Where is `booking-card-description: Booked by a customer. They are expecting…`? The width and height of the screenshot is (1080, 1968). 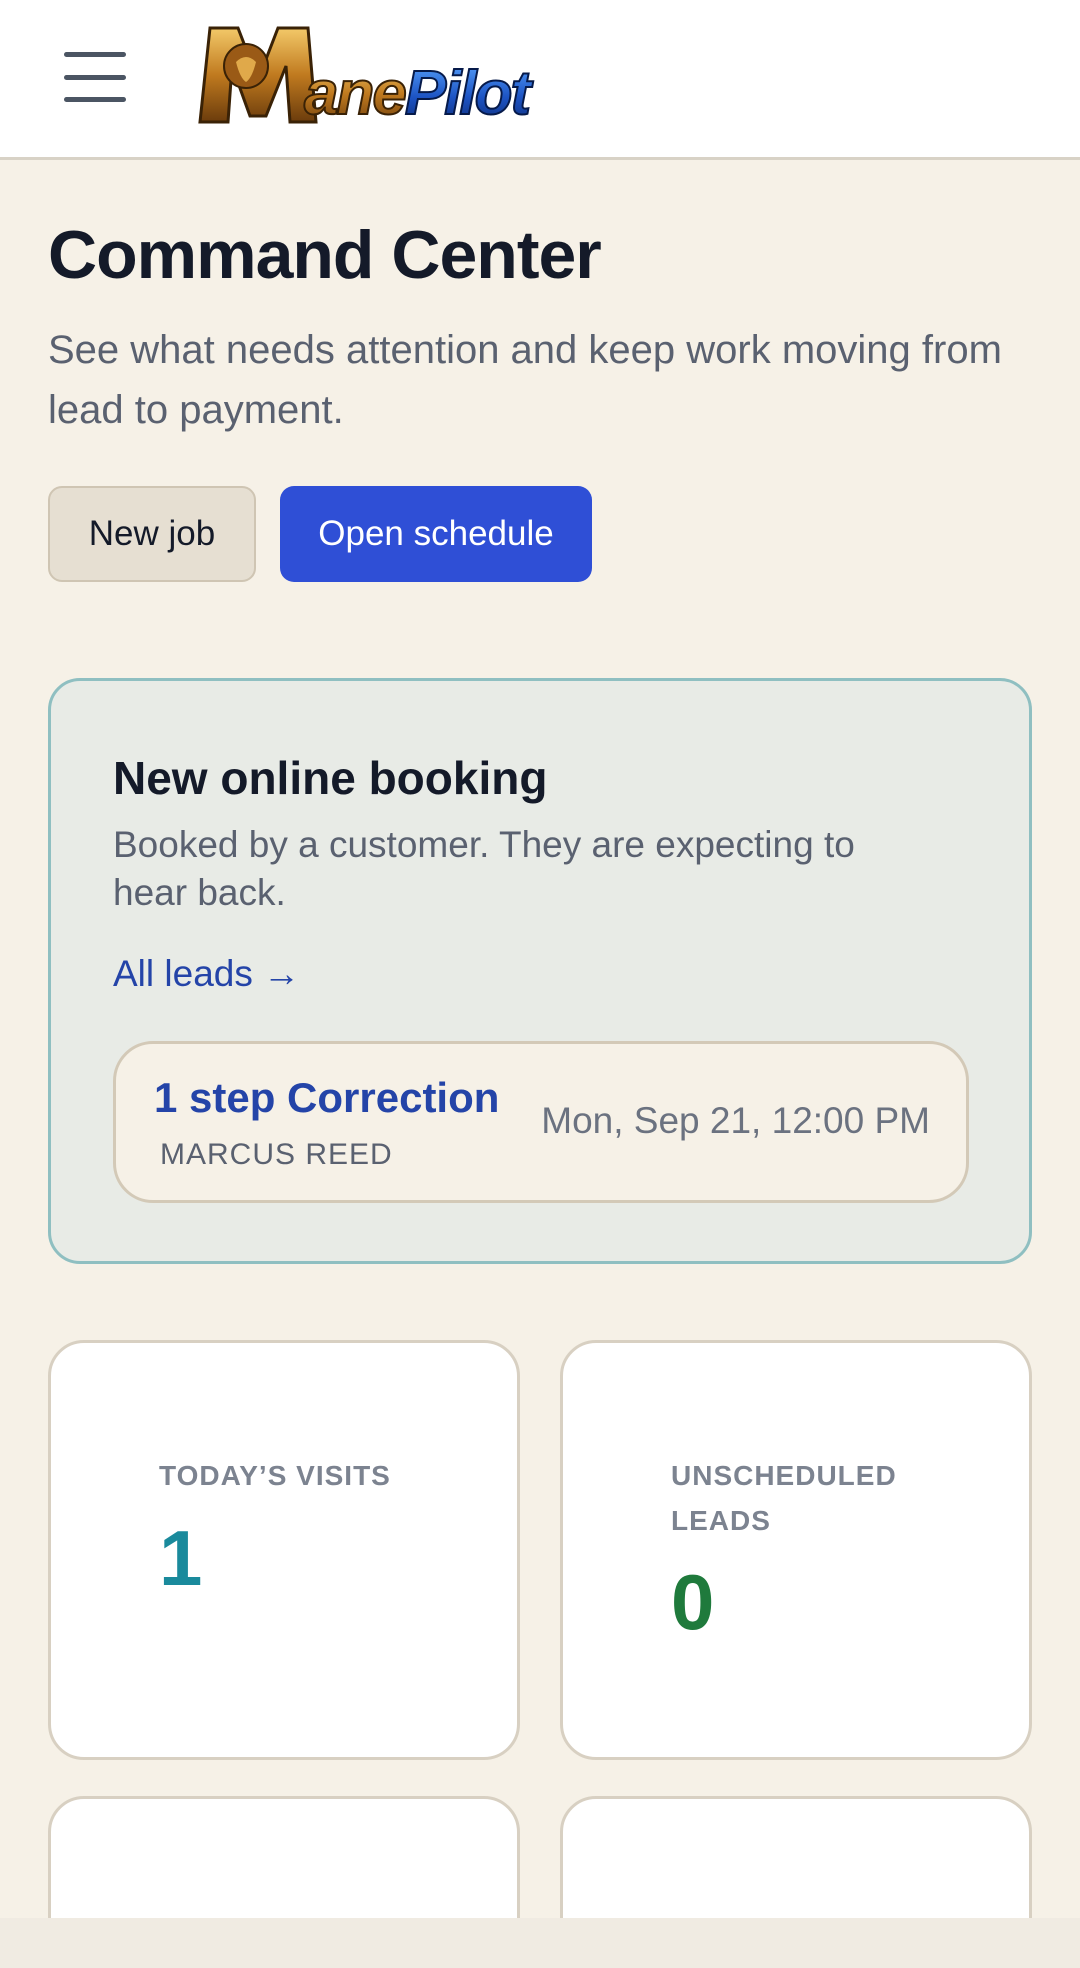 booking-card-description: Booked by a customer. They are expecting… is located at coordinates (484, 868).